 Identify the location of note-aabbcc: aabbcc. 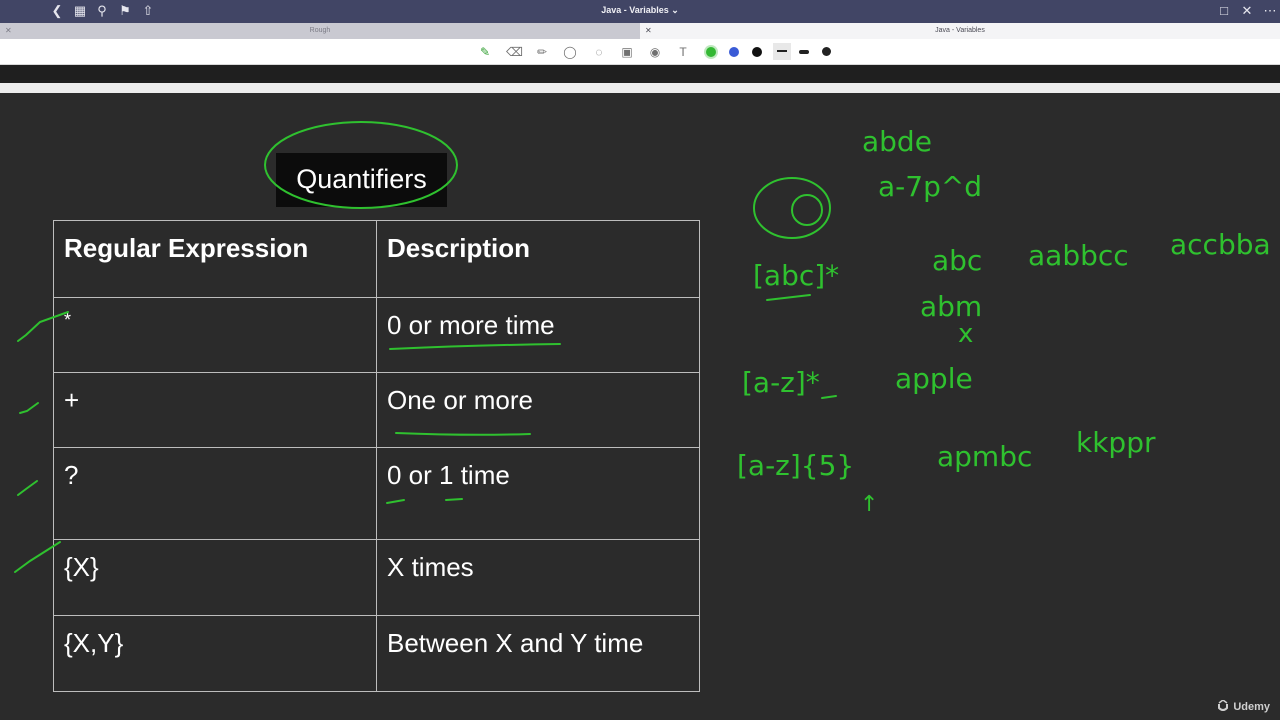
(1078, 255).